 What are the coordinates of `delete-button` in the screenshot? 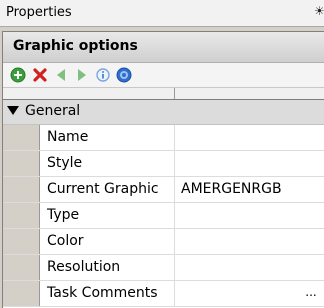 It's located at (40, 75).